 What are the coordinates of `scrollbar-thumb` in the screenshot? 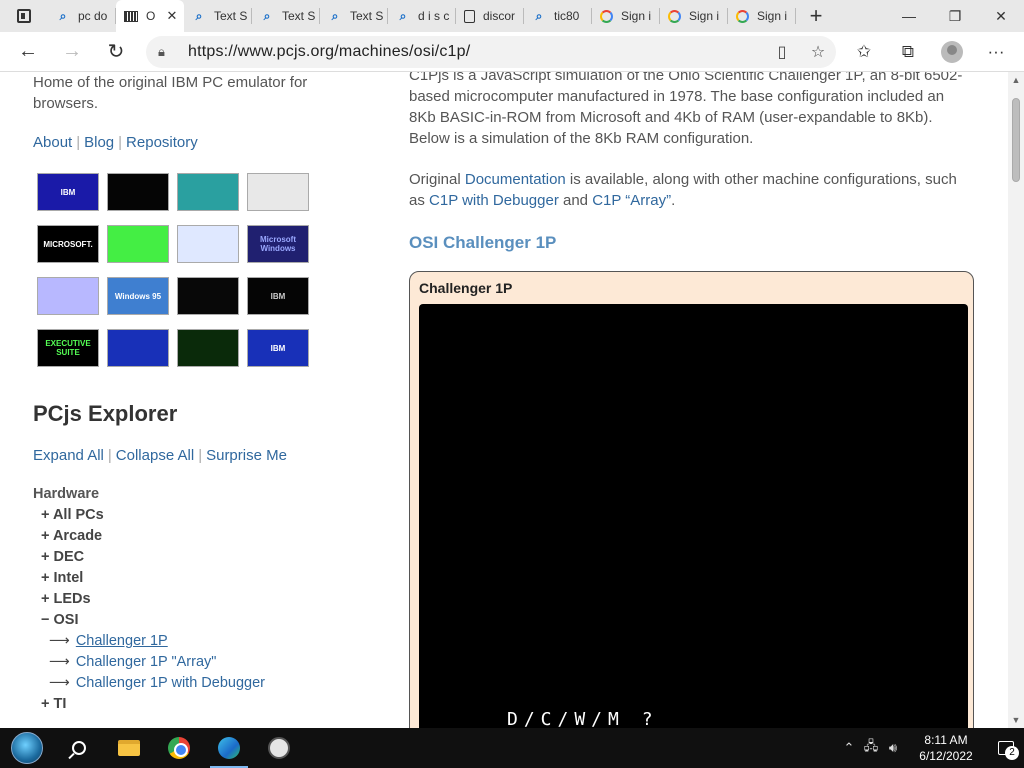 It's located at (1016, 140).